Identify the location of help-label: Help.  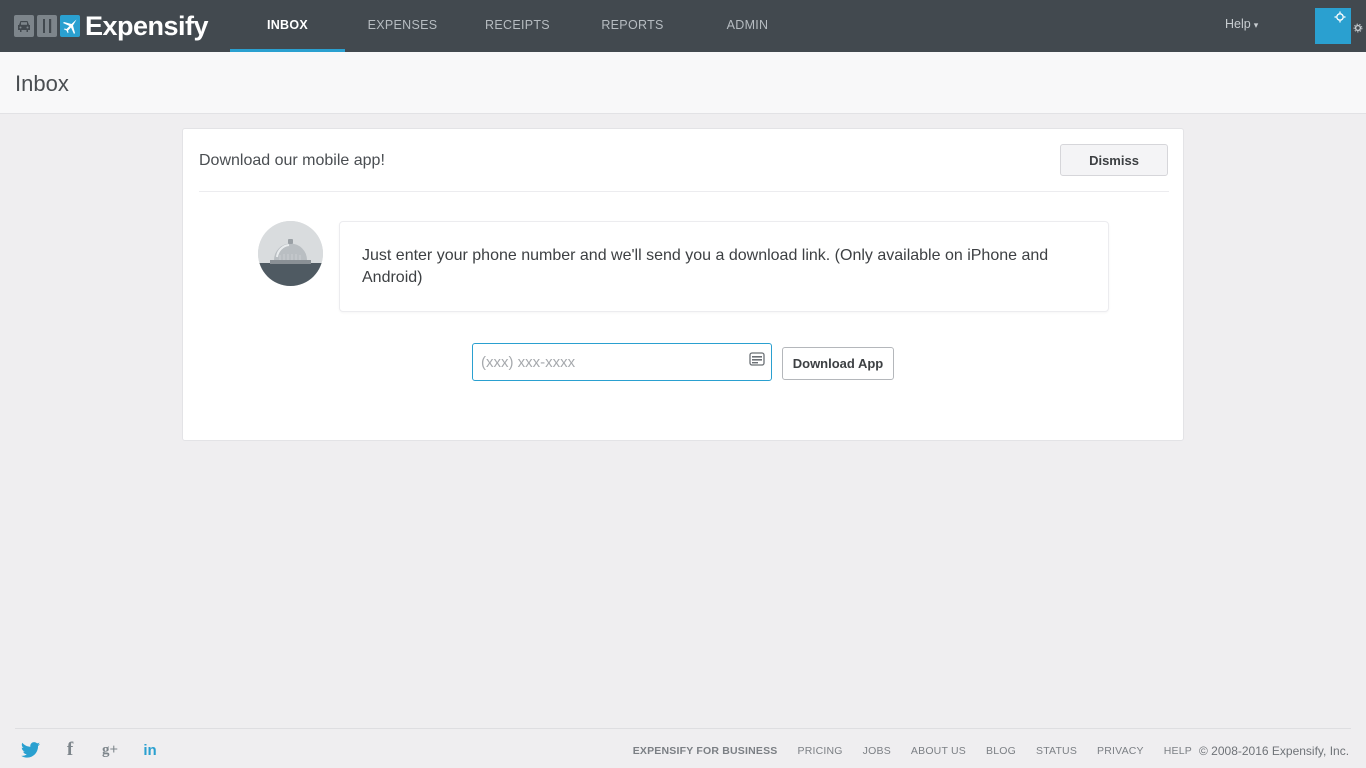
(1238, 24).